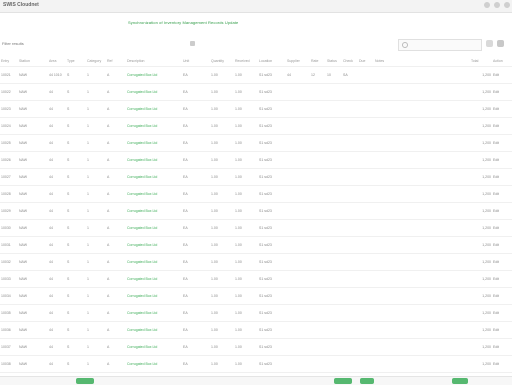 Image resolution: width=512 pixels, height=389 pixels. What do you see at coordinates (33, 61) in the screenshot?
I see `column-header: Station` at bounding box center [33, 61].